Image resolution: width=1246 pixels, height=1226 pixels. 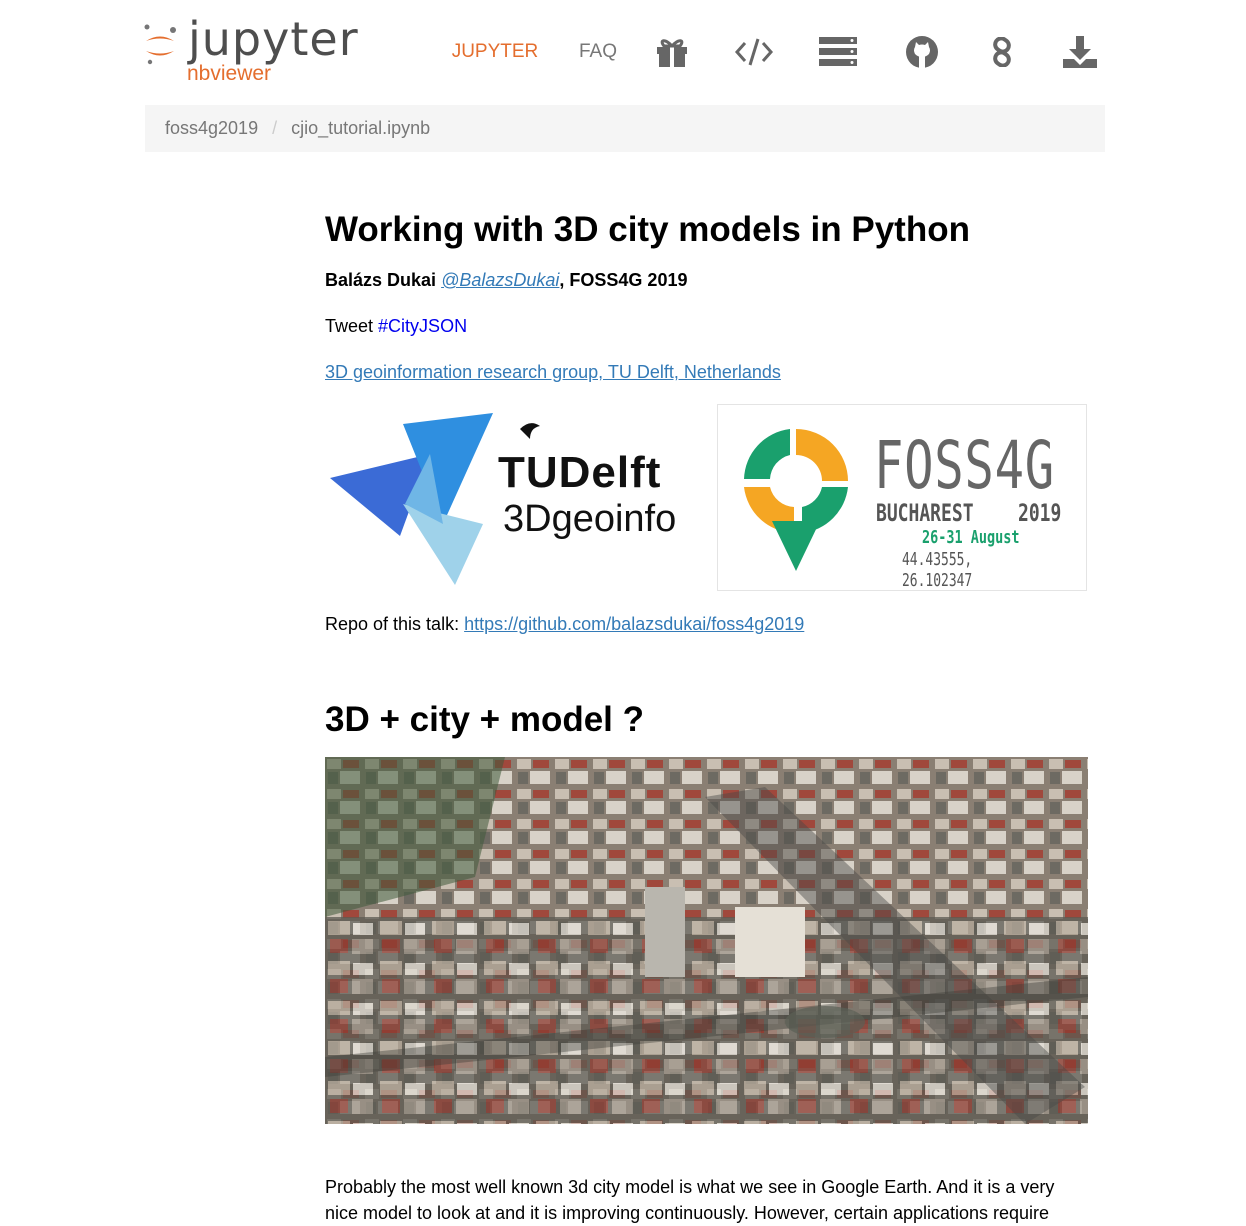 I want to click on tudelft-logo-image: TUDelft 3Dgeoinfo, so click(x=510, y=497).